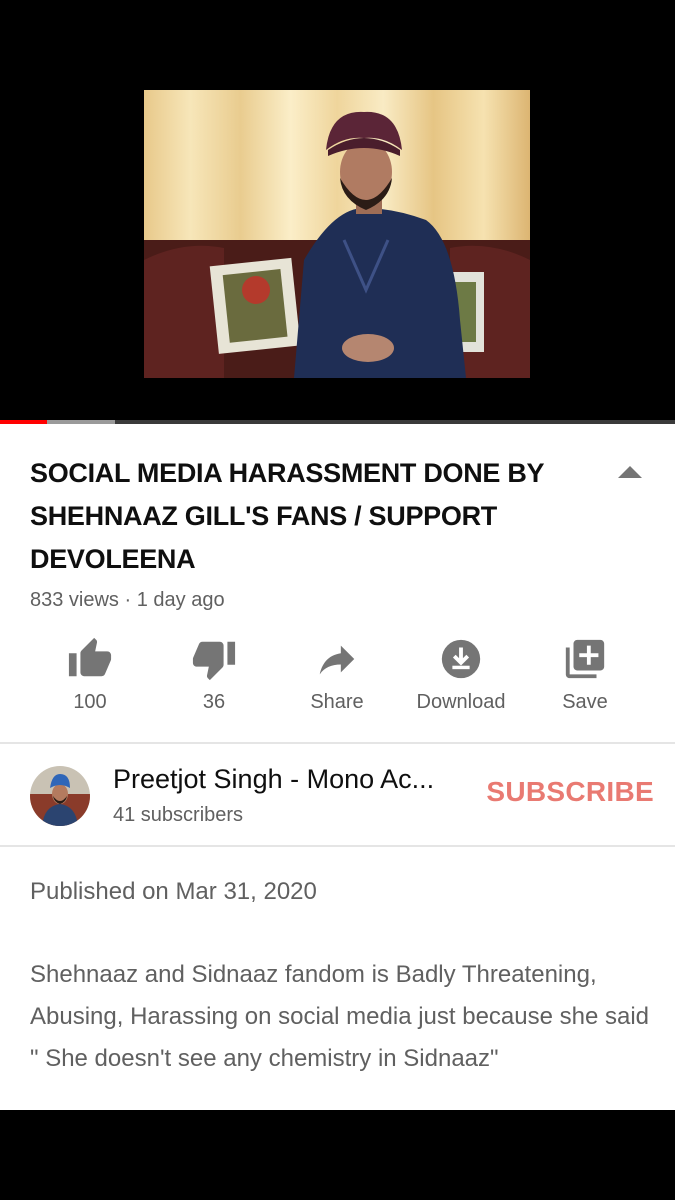  I want to click on video-thumbnail-image, so click(337, 234).